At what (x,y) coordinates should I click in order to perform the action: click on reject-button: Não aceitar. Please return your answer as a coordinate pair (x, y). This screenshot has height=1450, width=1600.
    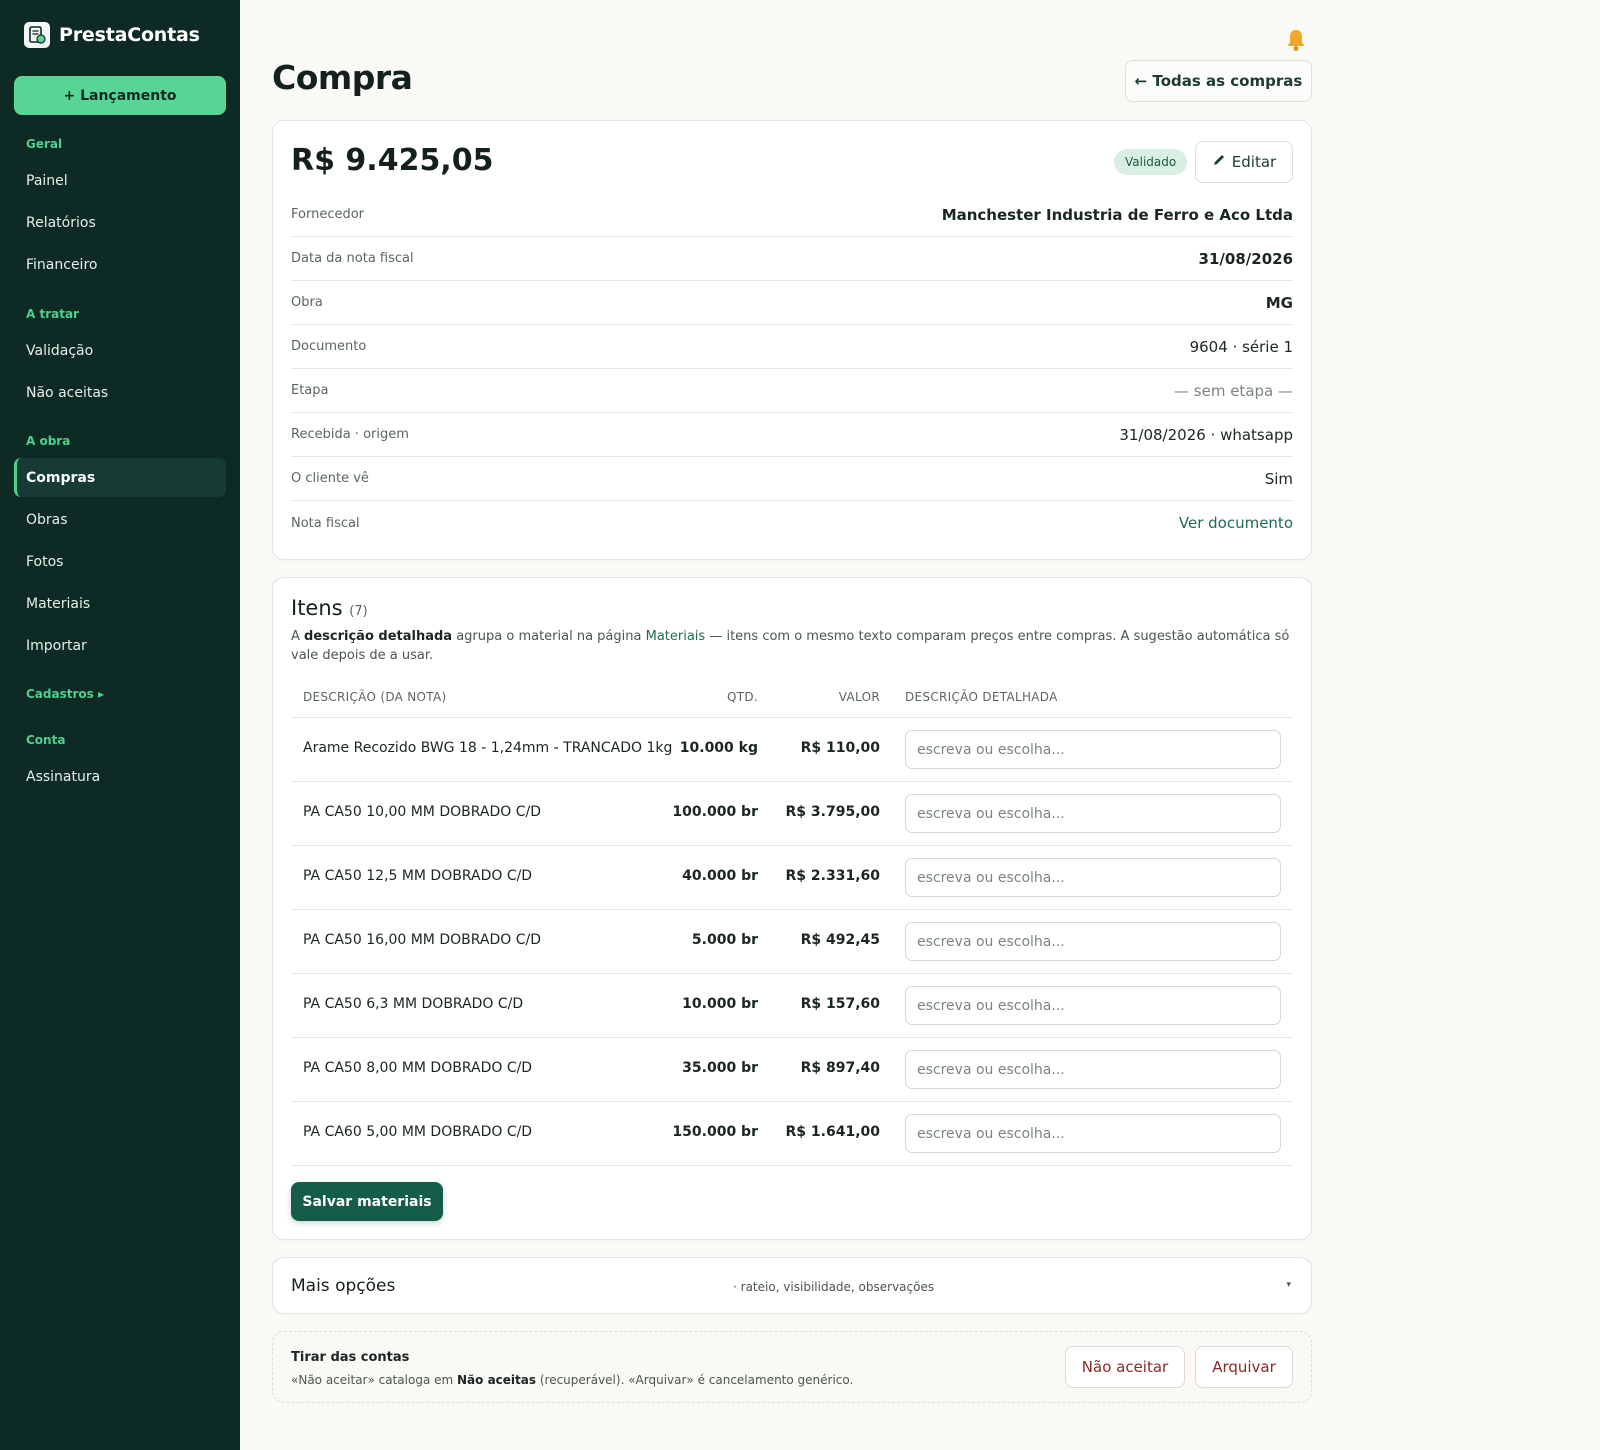
    Looking at the image, I should click on (1125, 1367).